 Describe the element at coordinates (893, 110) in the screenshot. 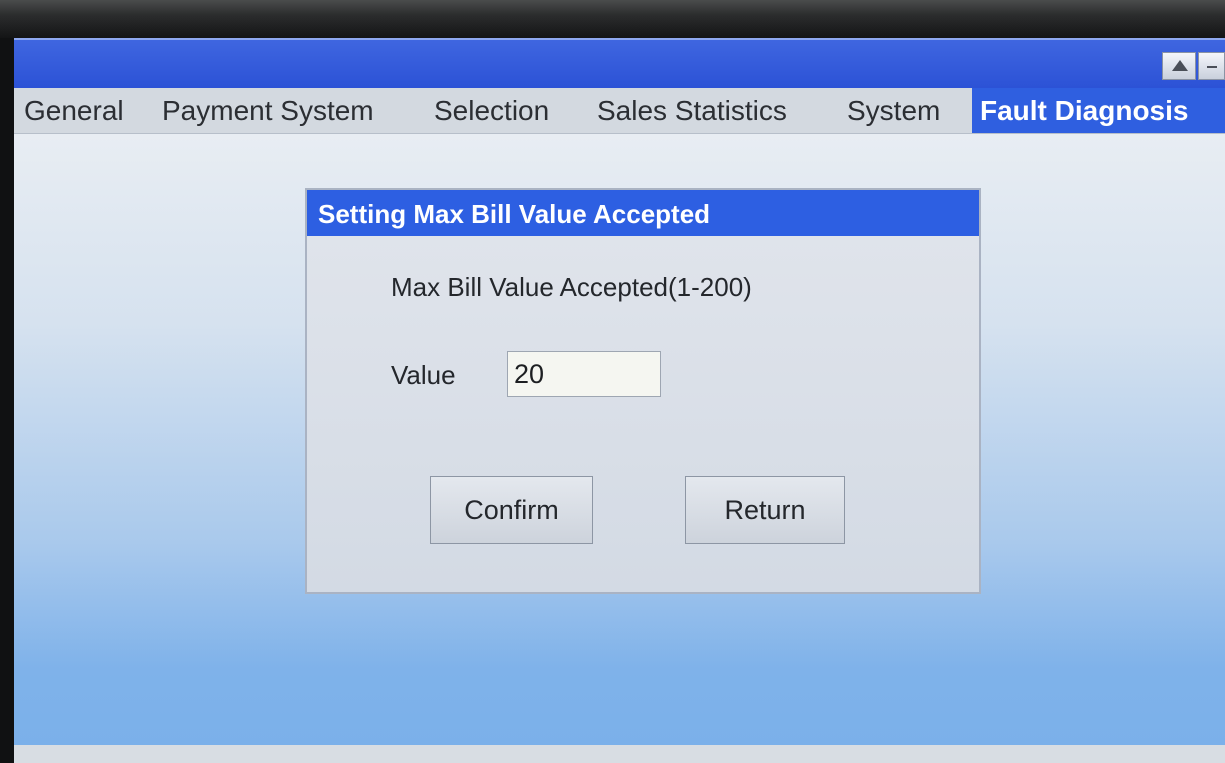

I see `tab-system: System` at that location.